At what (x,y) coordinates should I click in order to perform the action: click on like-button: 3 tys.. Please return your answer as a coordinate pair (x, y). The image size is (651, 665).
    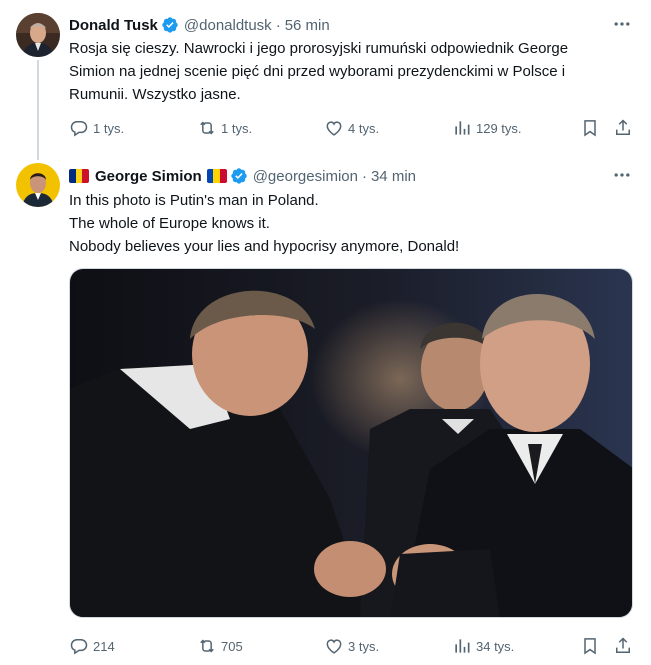
    Looking at the image, I should click on (351, 646).